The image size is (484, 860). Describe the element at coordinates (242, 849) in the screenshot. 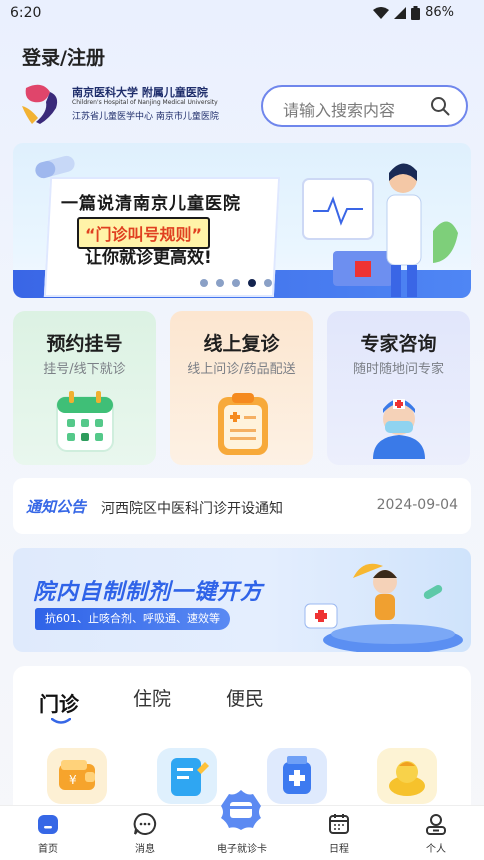

I see `tab-label: 电子就诊卡` at that location.